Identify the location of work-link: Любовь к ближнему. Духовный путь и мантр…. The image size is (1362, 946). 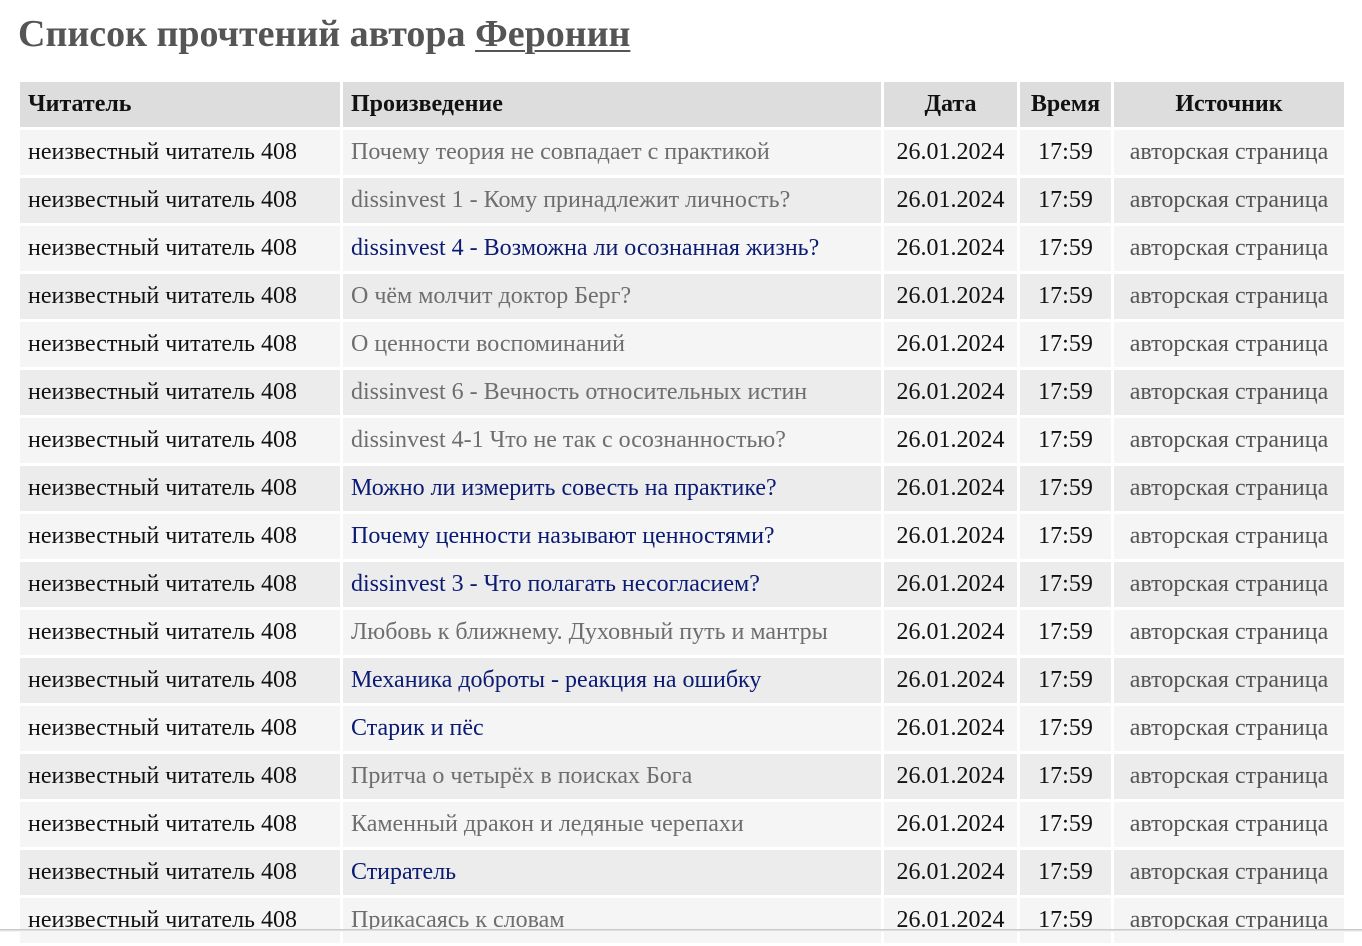
(589, 632).